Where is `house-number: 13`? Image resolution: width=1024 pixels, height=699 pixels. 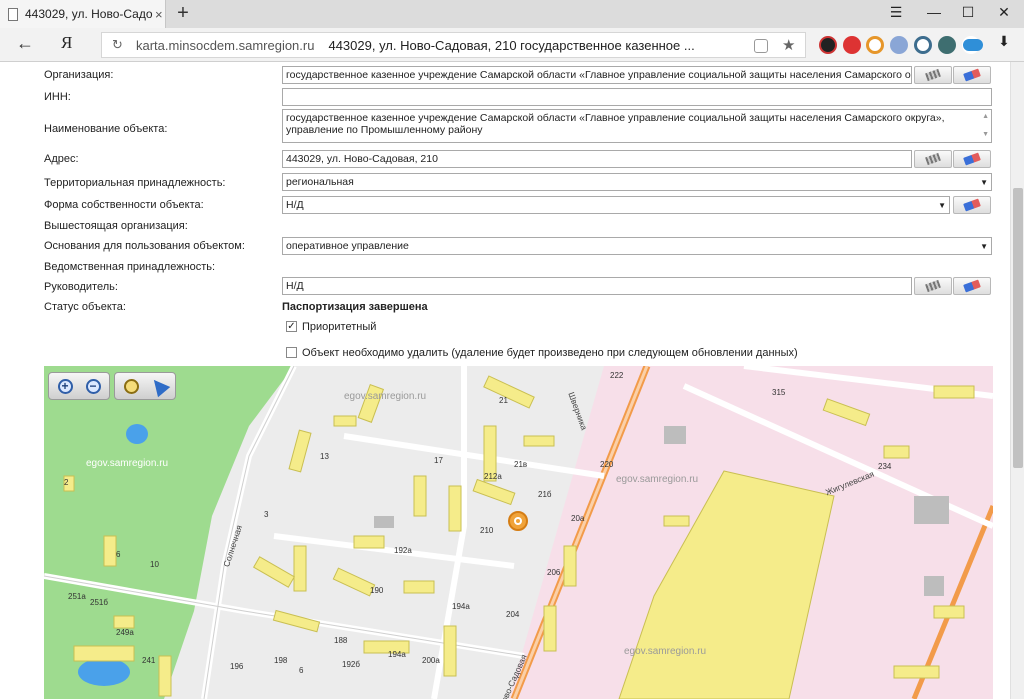
house-number: 13 is located at coordinates (324, 456).